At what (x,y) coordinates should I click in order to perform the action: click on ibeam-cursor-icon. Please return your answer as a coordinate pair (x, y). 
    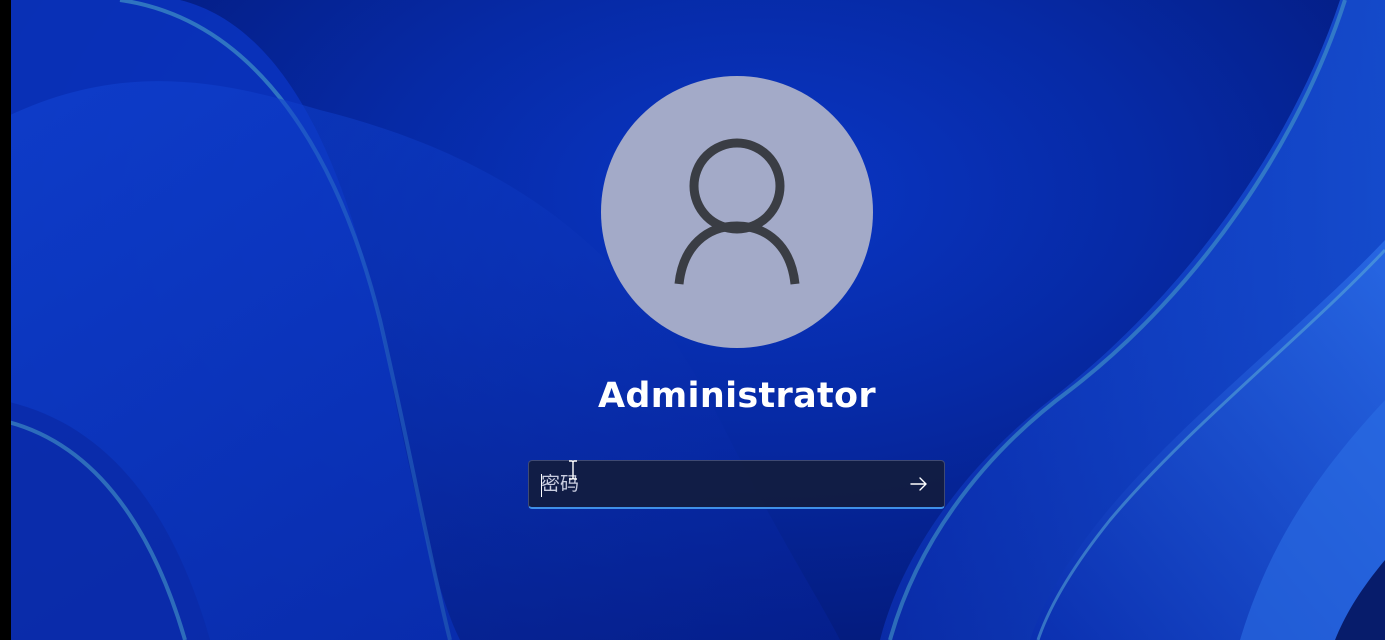
    Looking at the image, I should click on (573, 470).